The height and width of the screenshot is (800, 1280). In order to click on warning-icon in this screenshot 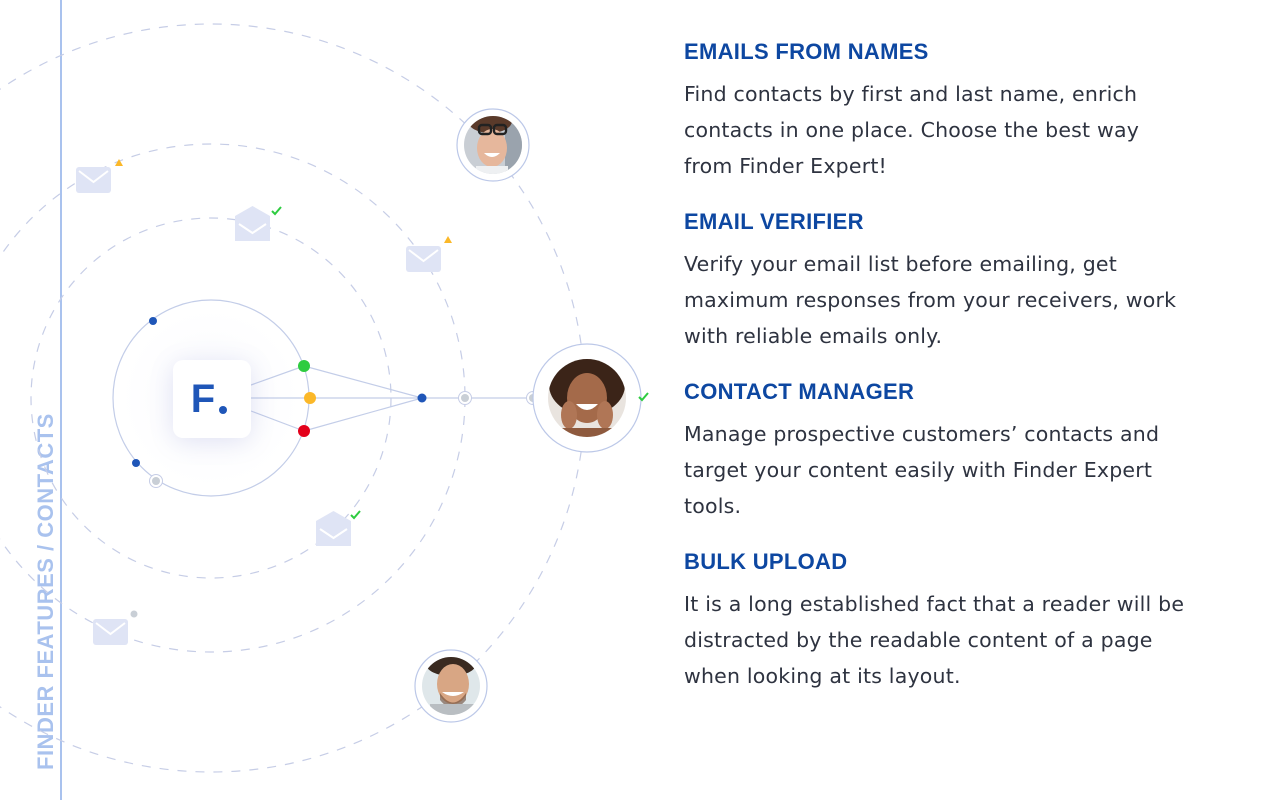, I will do `click(448, 239)`.